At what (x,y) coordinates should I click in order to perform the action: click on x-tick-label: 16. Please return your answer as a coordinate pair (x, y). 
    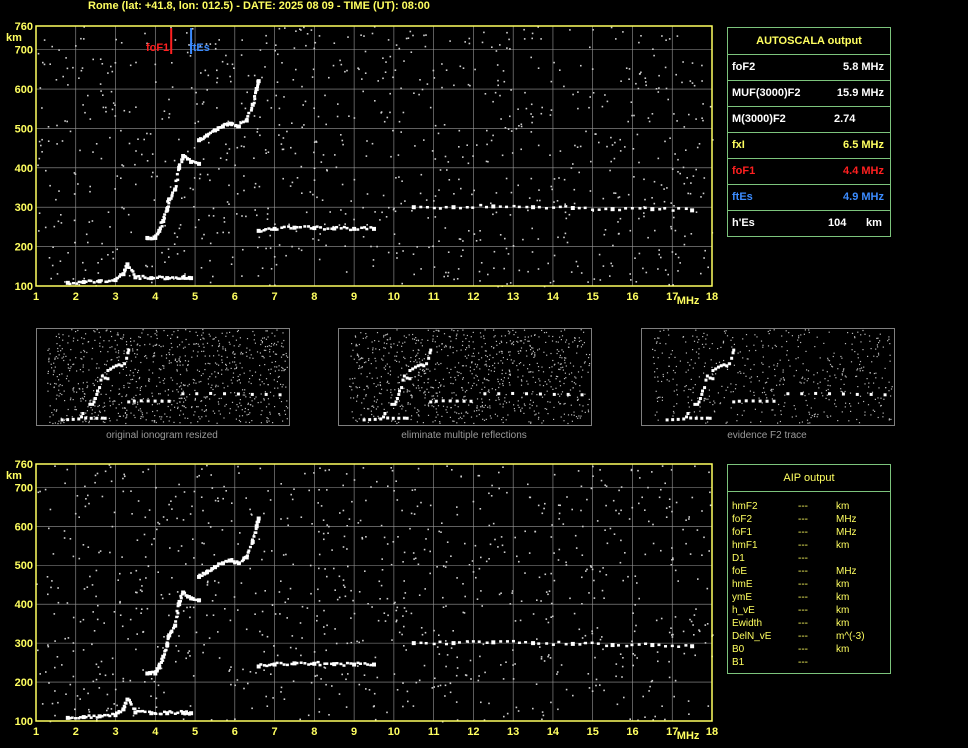
    Looking at the image, I should click on (632, 297).